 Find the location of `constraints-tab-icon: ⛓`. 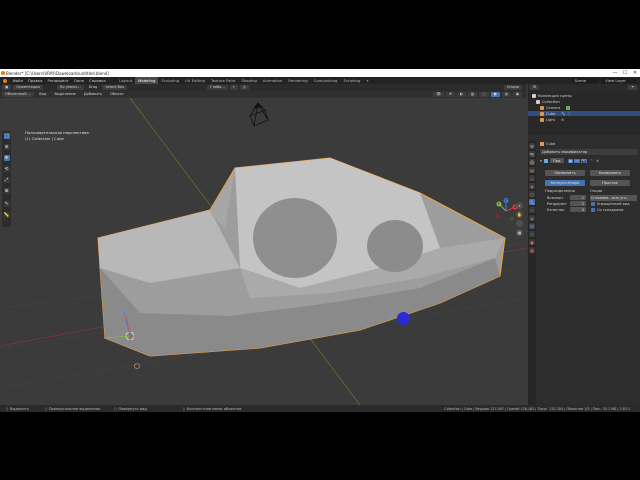

constraints-tab-icon: ⛓ is located at coordinates (532, 226).